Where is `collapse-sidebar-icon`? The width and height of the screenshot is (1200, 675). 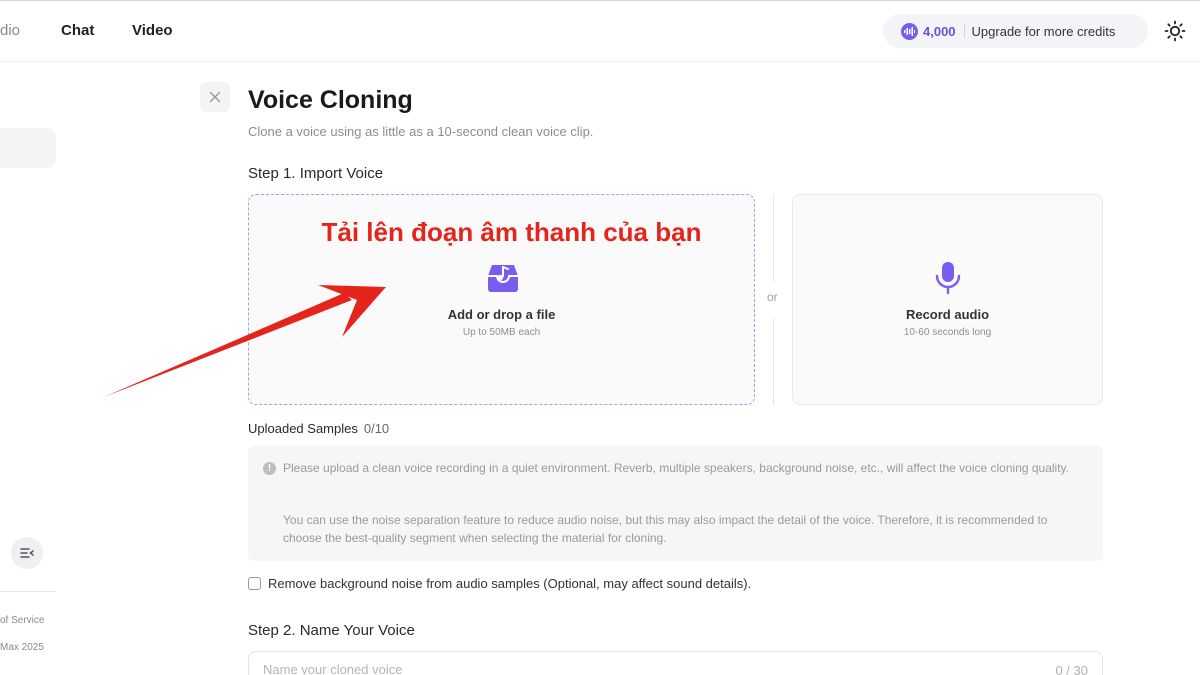
collapse-sidebar-icon is located at coordinates (27, 553).